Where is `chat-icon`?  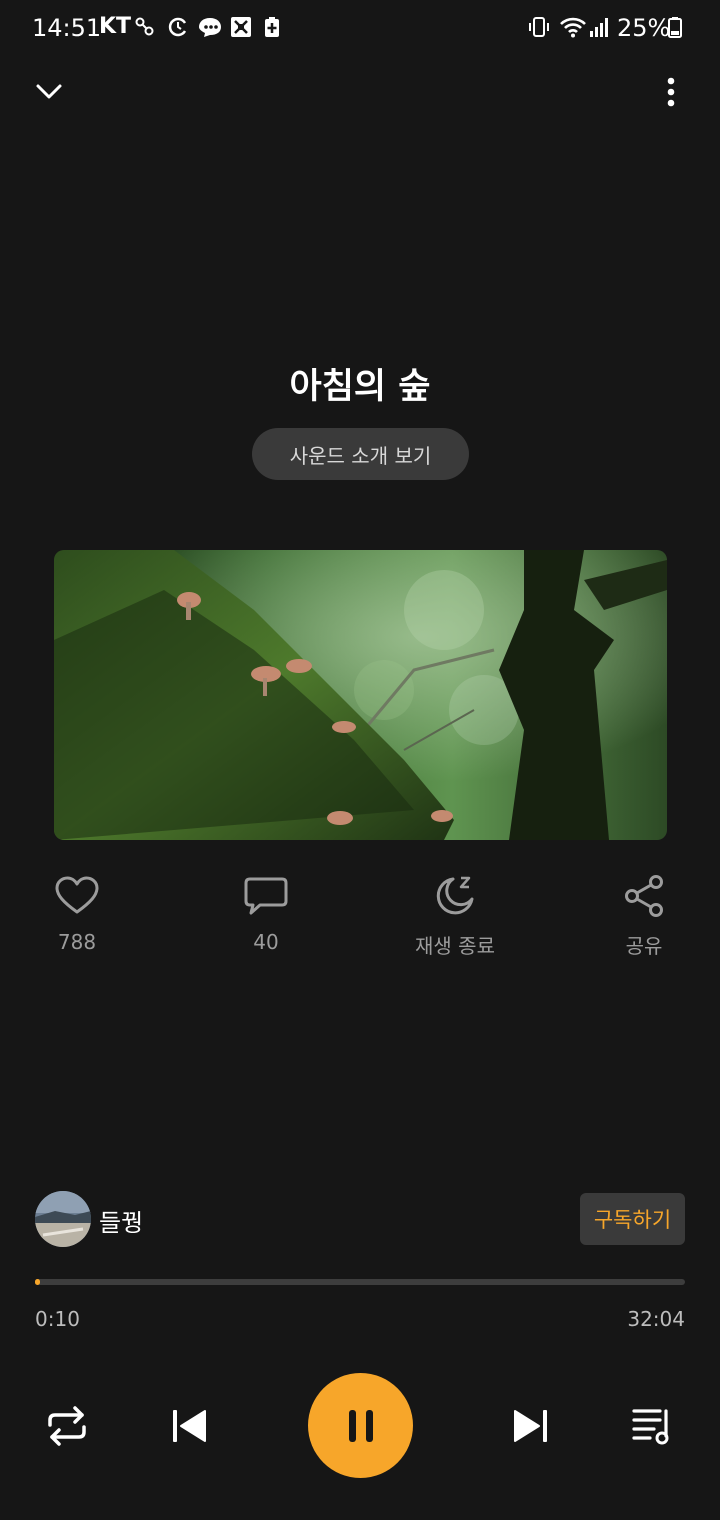 chat-icon is located at coordinates (210, 27).